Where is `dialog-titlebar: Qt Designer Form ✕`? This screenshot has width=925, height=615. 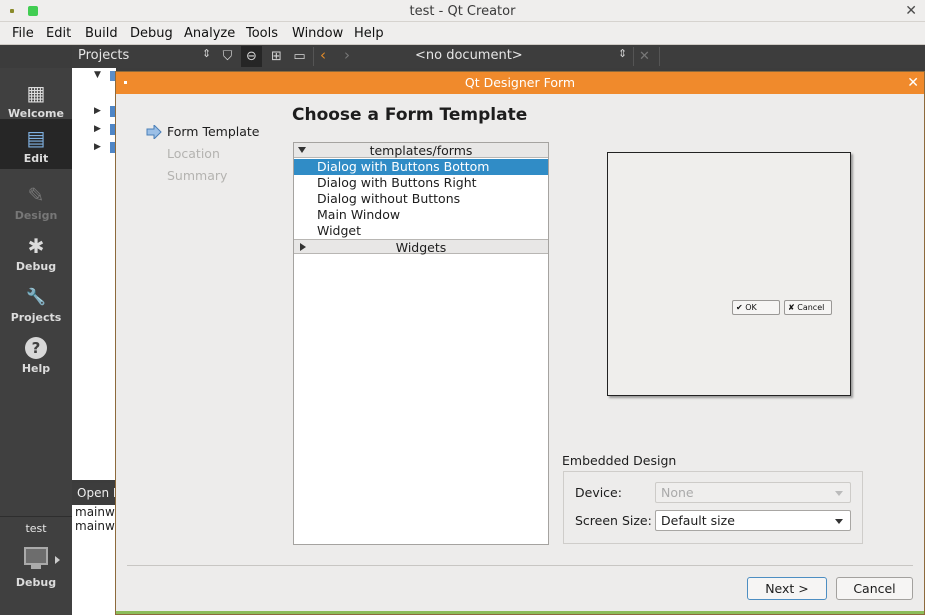 dialog-titlebar: Qt Designer Form ✕ is located at coordinates (520, 83).